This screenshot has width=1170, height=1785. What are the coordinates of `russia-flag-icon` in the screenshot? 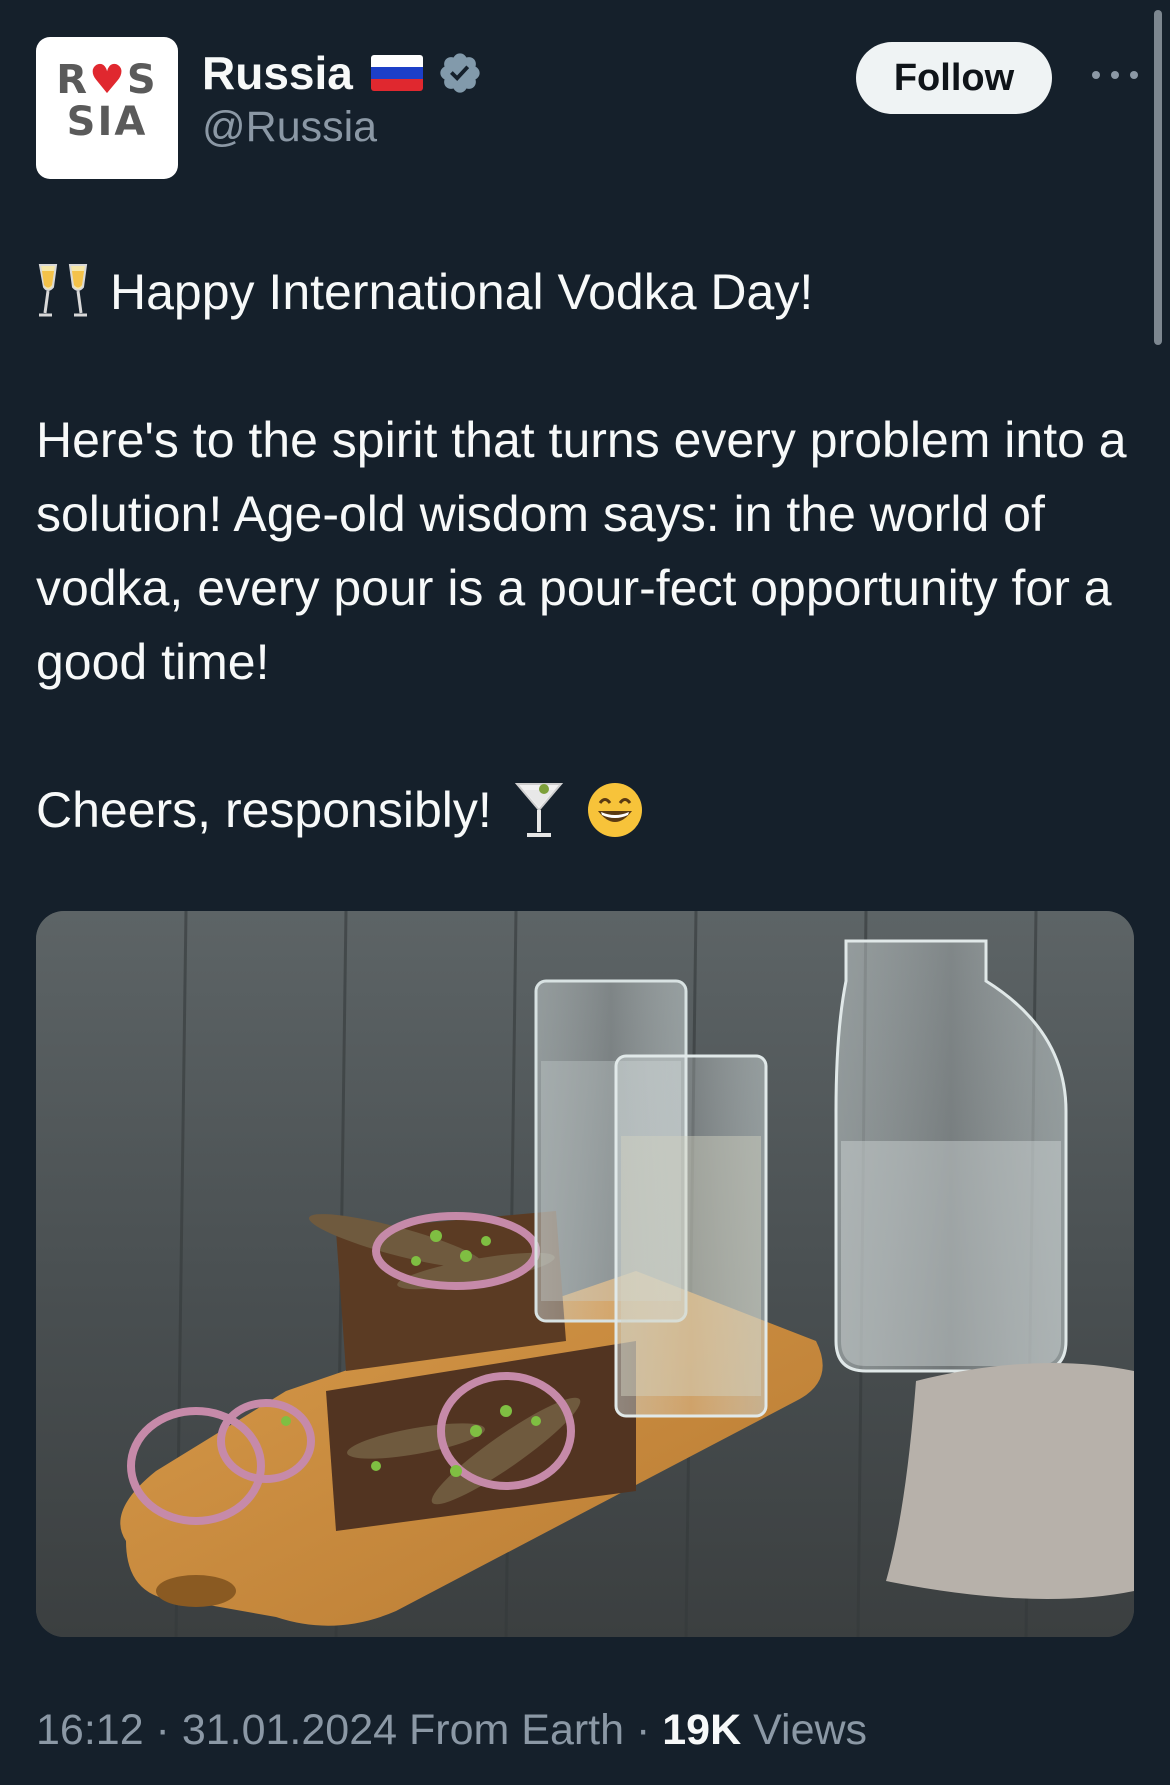 It's located at (396, 73).